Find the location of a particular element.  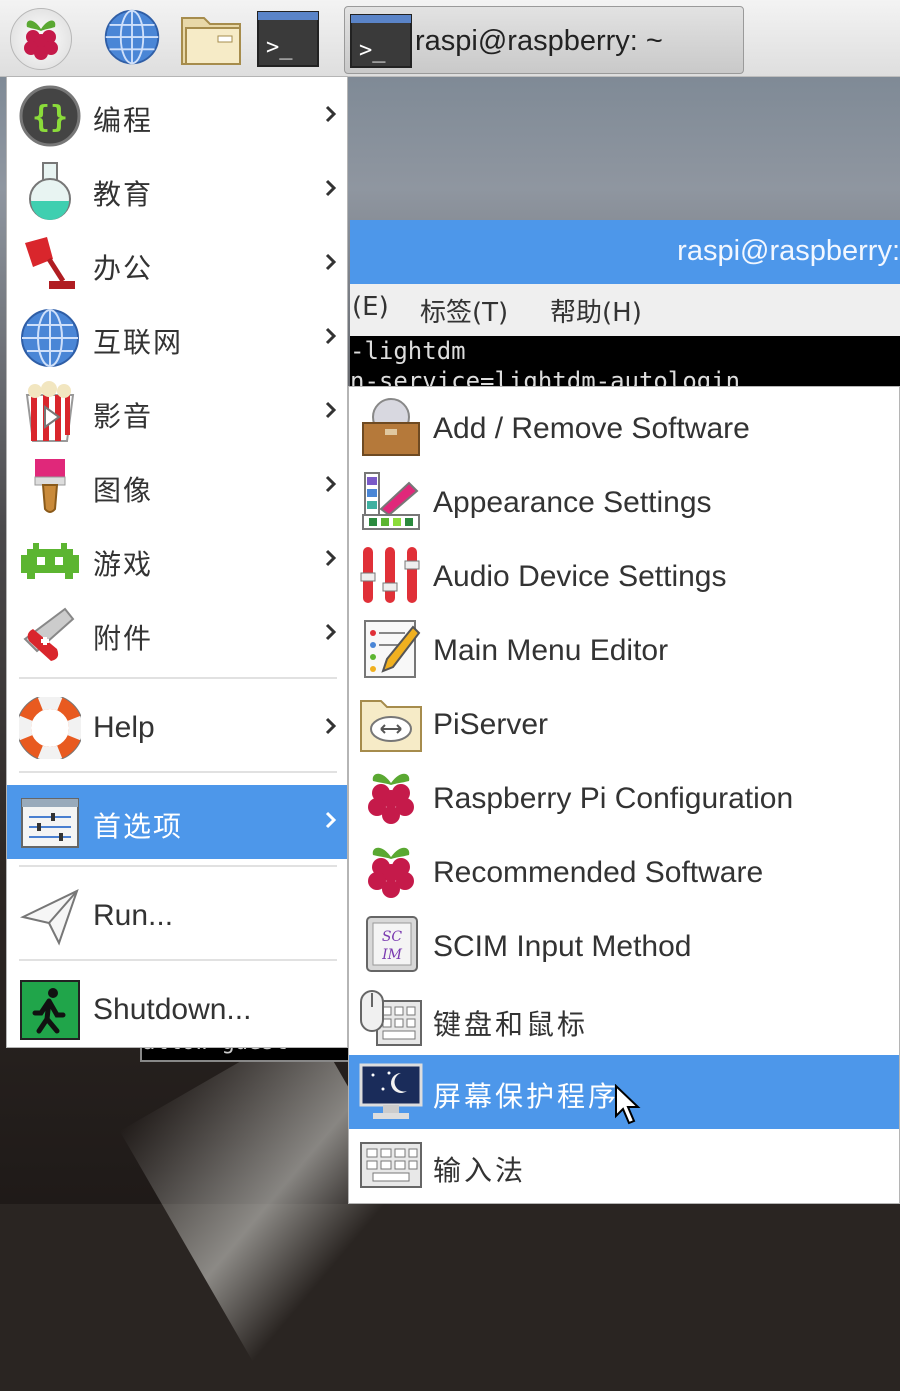

menu-item-label: 编程 is located at coordinates (123, 120).